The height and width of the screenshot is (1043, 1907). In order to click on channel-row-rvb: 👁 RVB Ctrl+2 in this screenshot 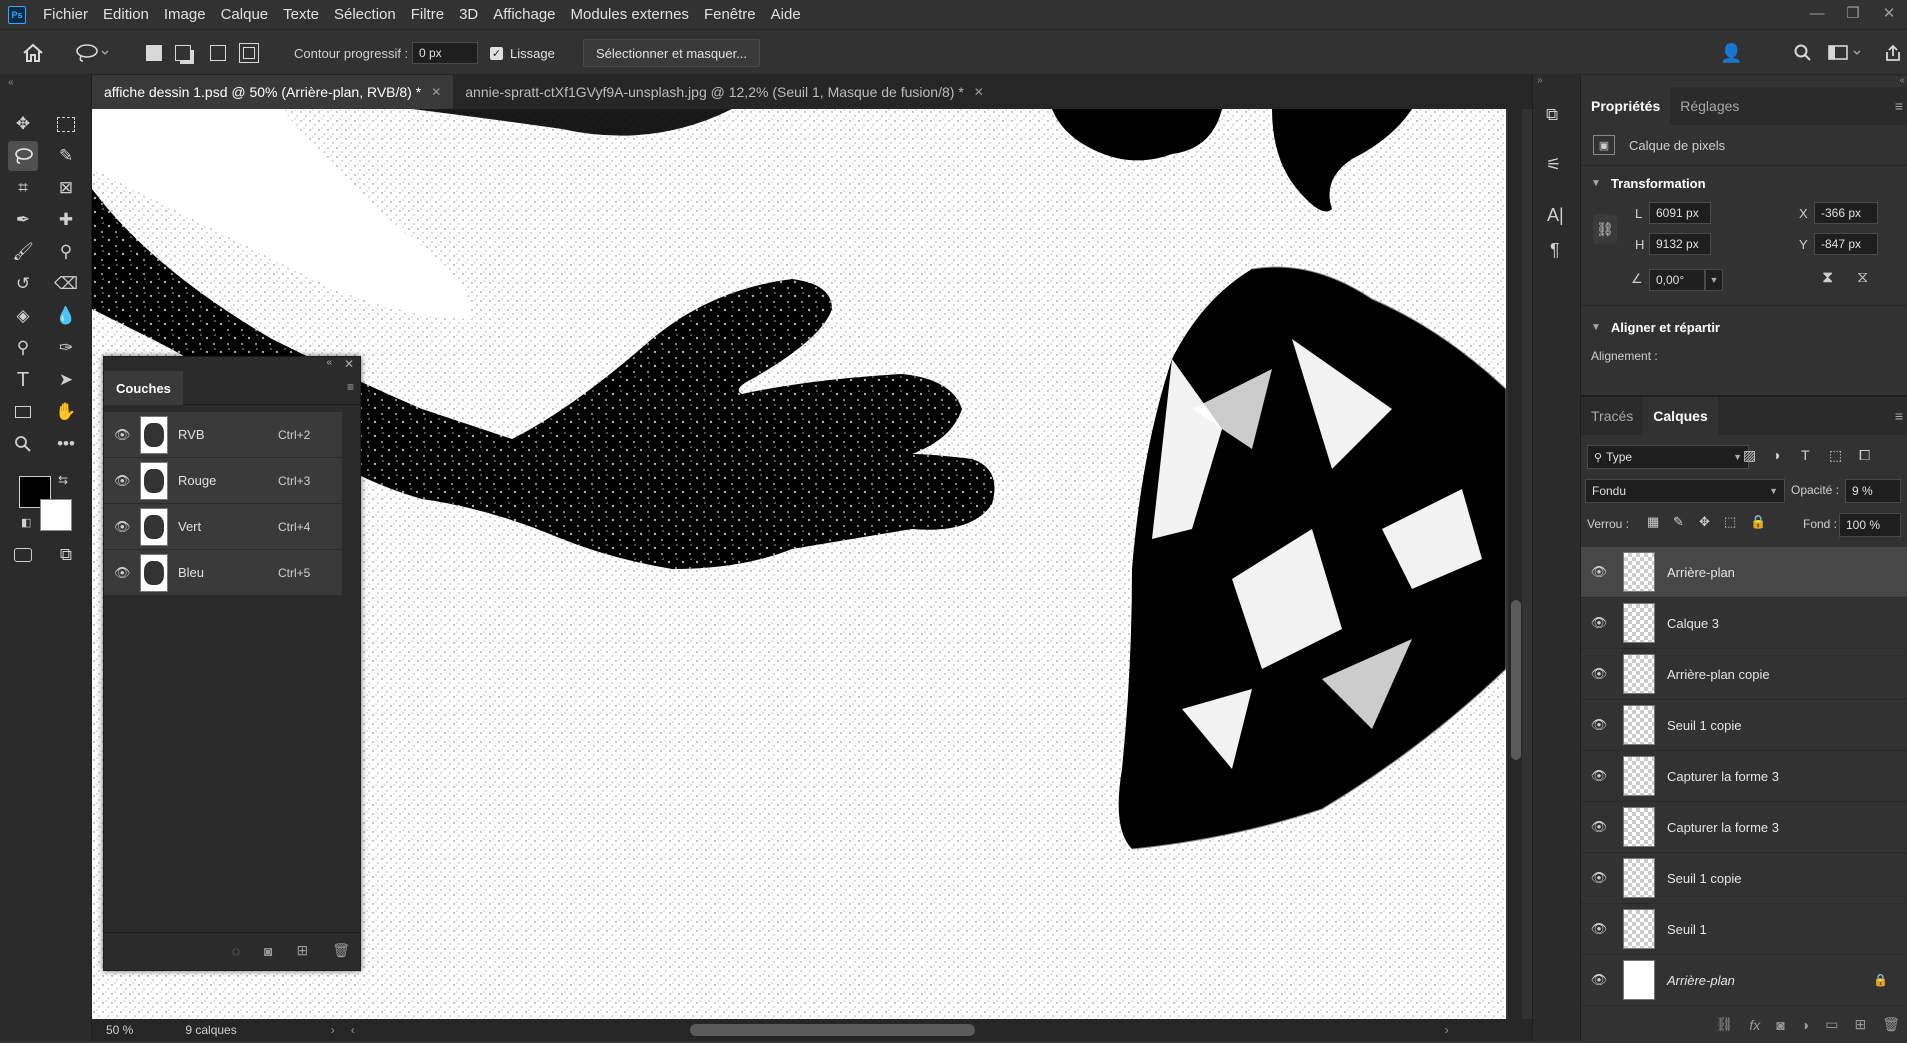, I will do `click(223, 435)`.